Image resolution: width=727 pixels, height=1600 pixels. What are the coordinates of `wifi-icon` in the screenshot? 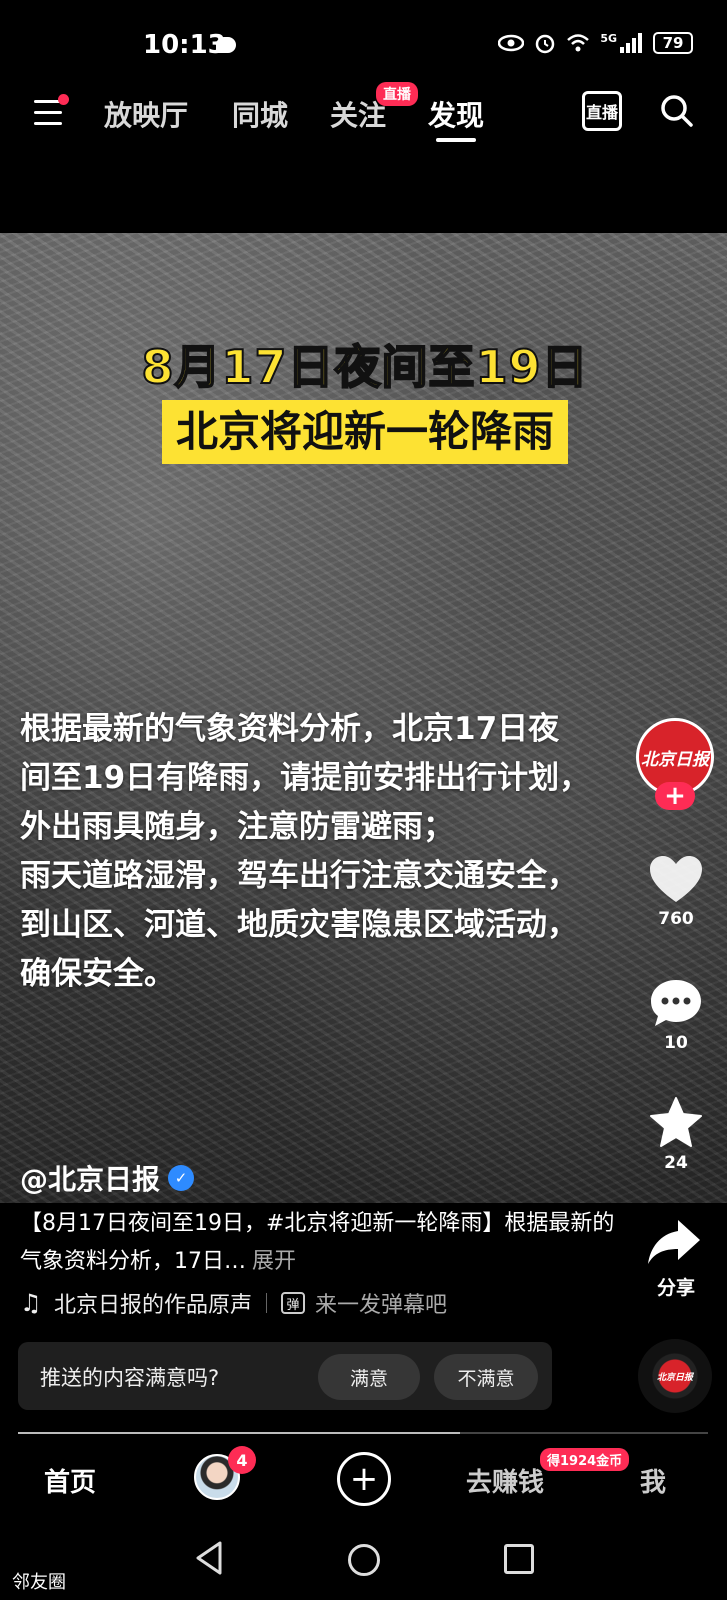 It's located at (578, 43).